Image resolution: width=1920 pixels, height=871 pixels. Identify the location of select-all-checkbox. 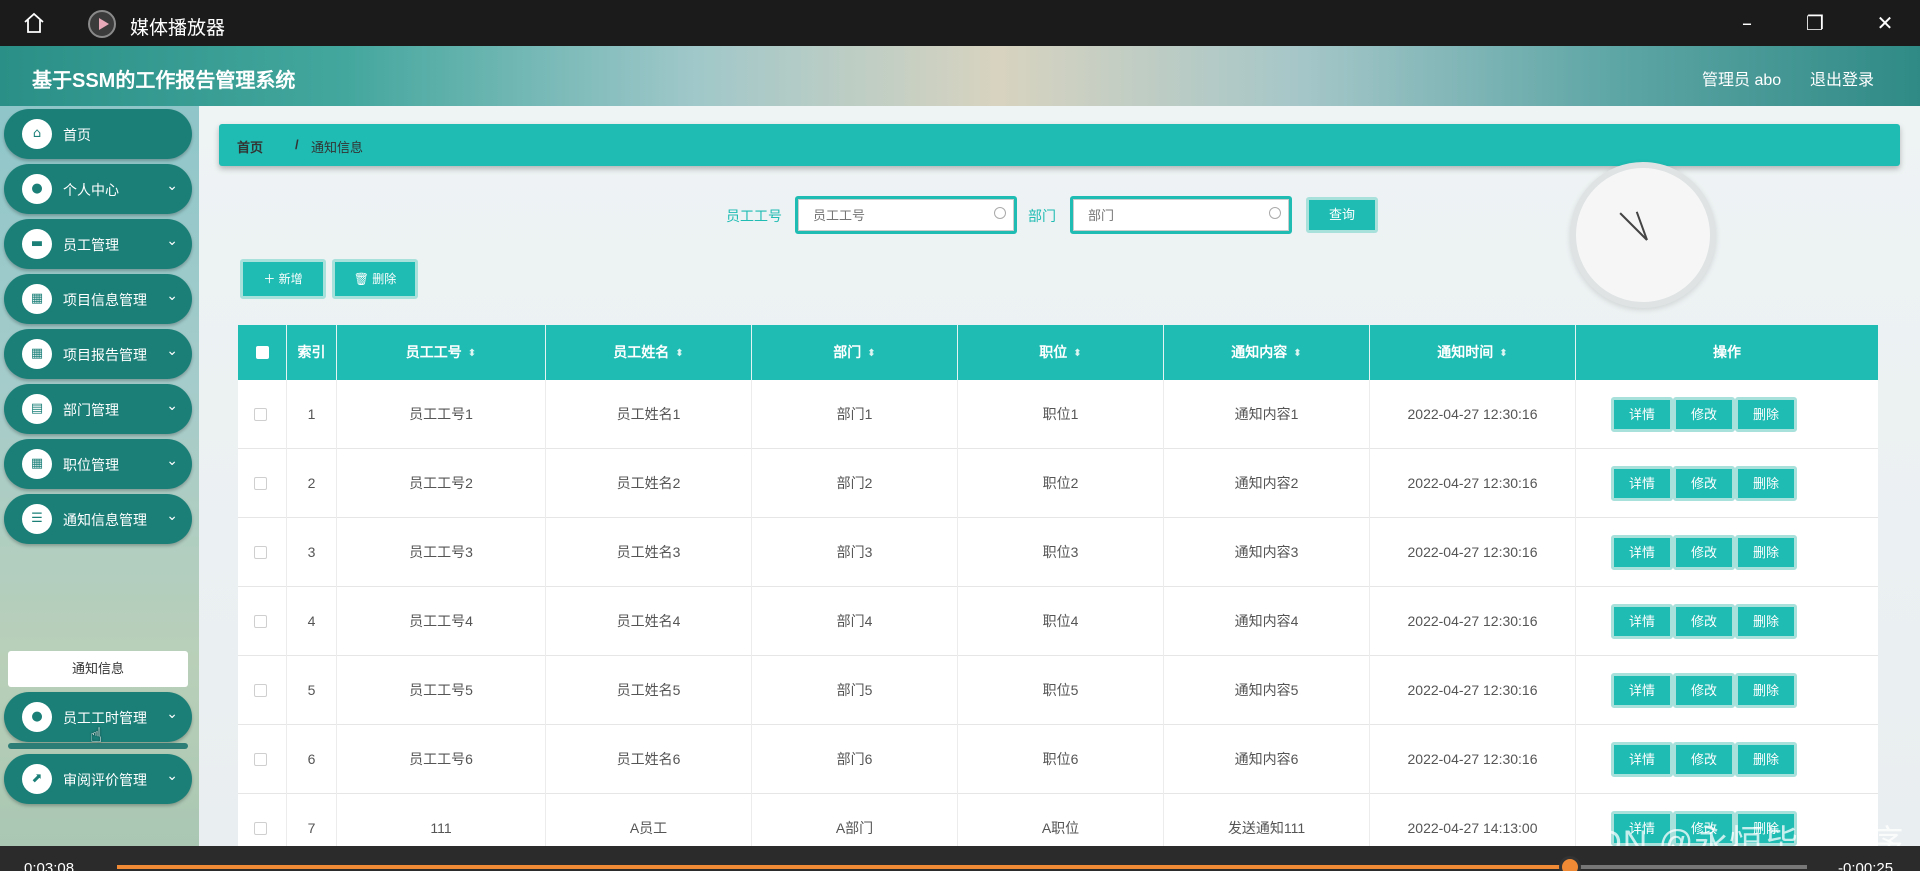
(262, 352).